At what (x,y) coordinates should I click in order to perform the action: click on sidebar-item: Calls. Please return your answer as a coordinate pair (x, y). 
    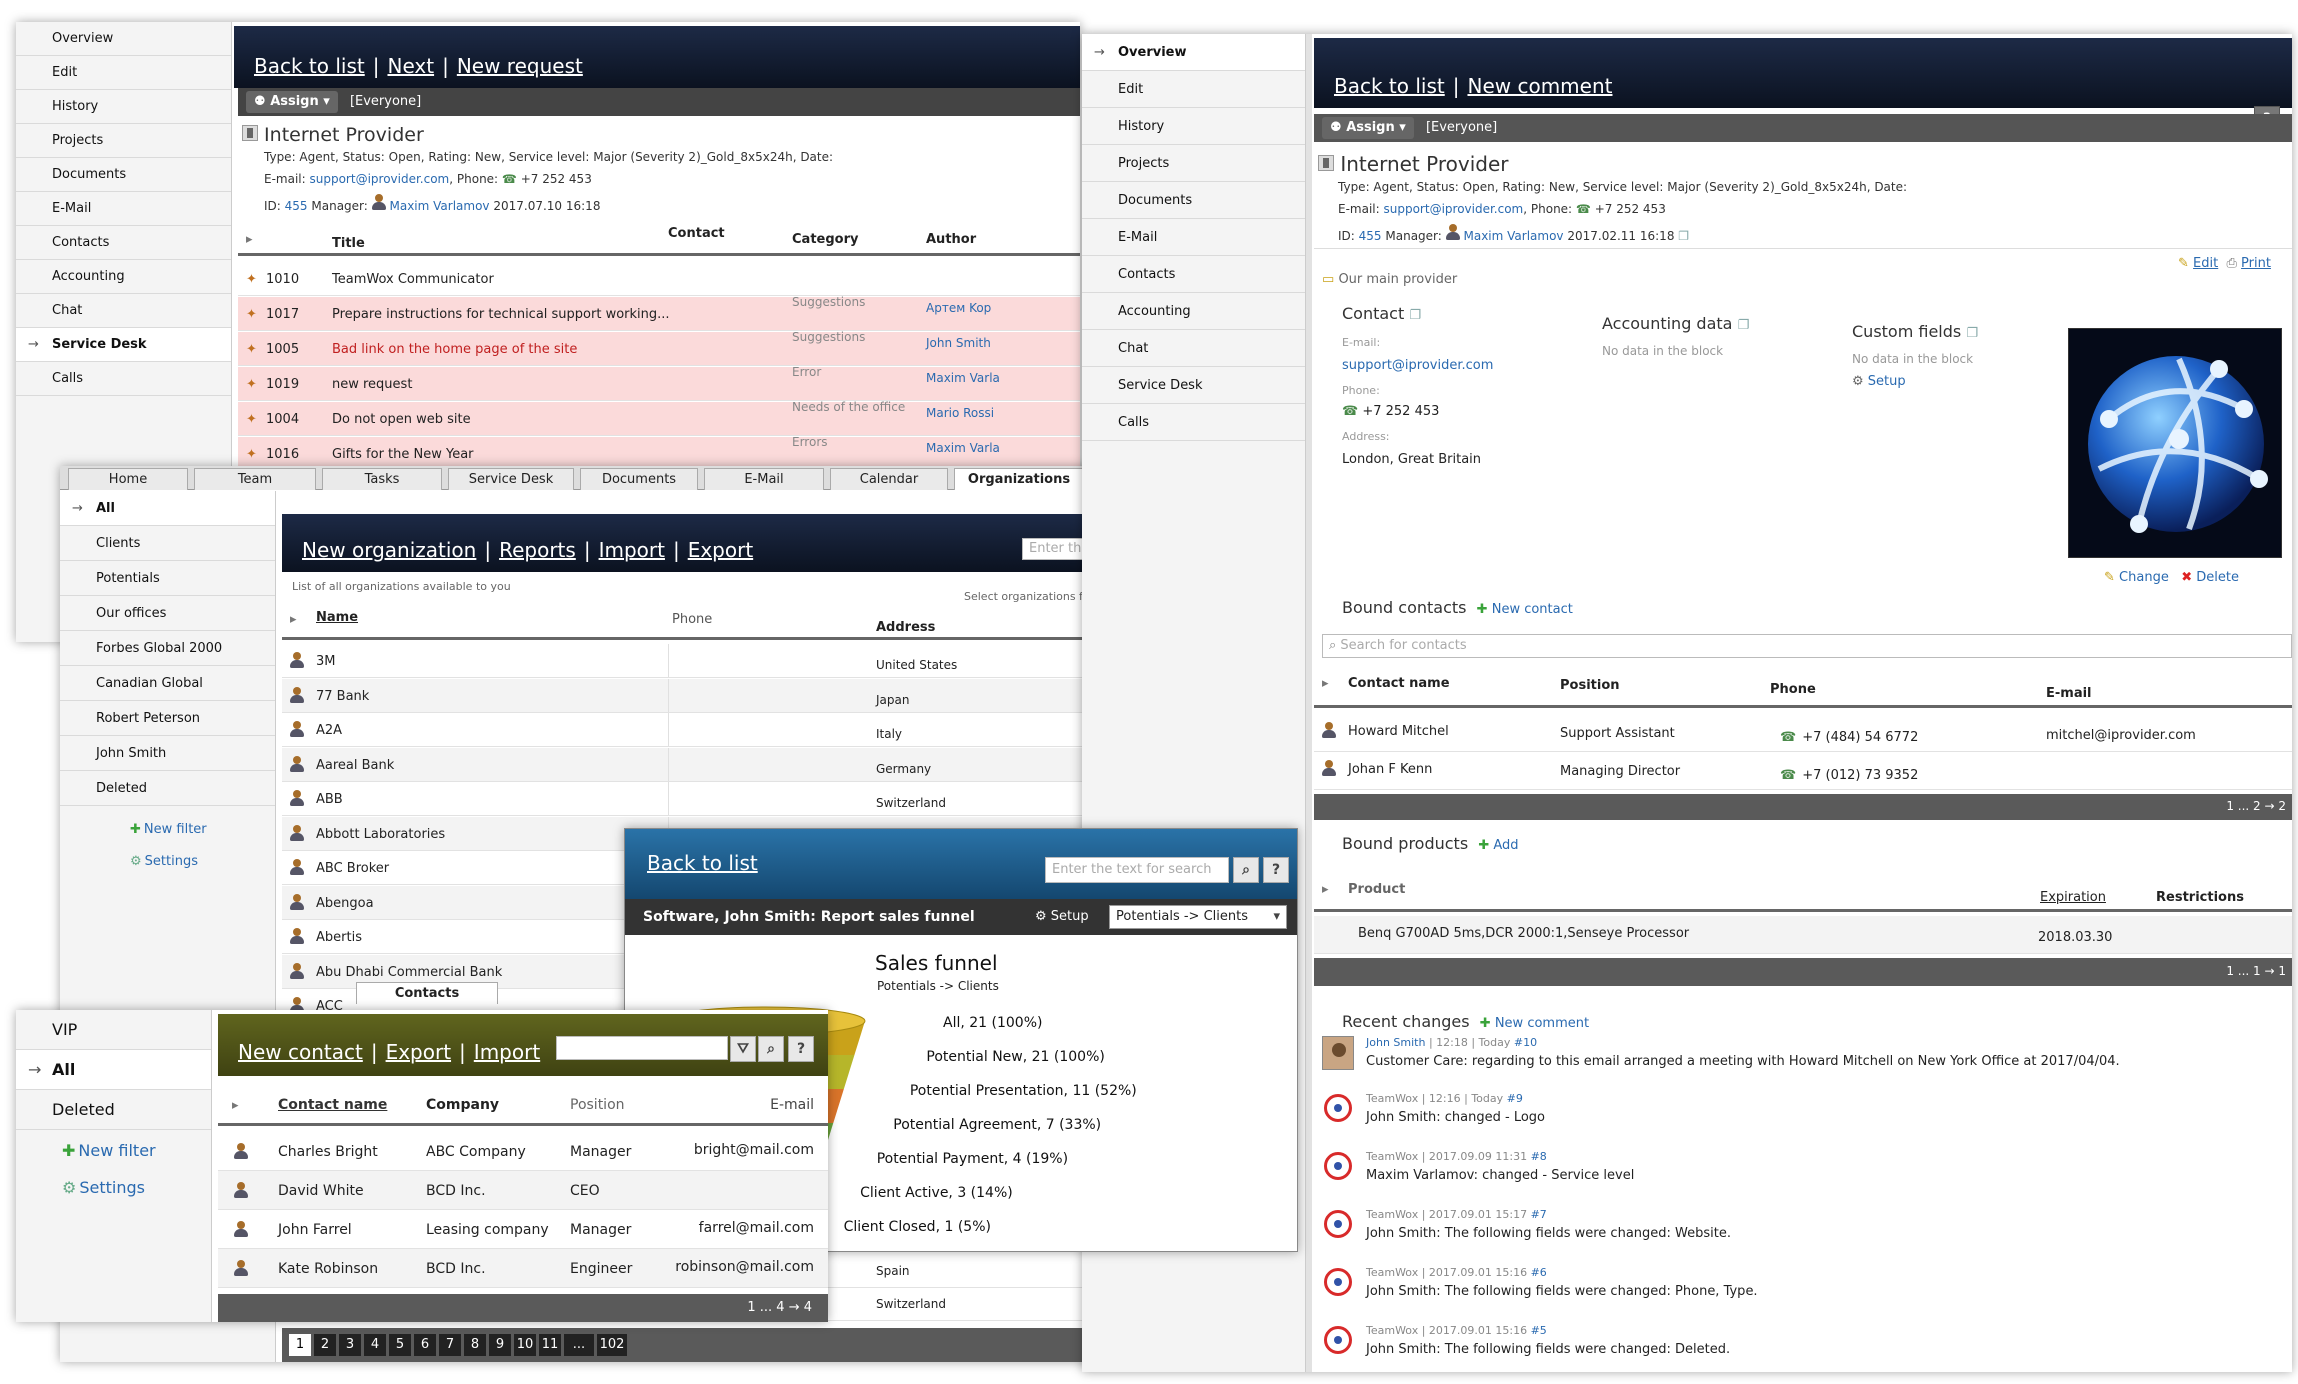
    Looking at the image, I should click on (123, 379).